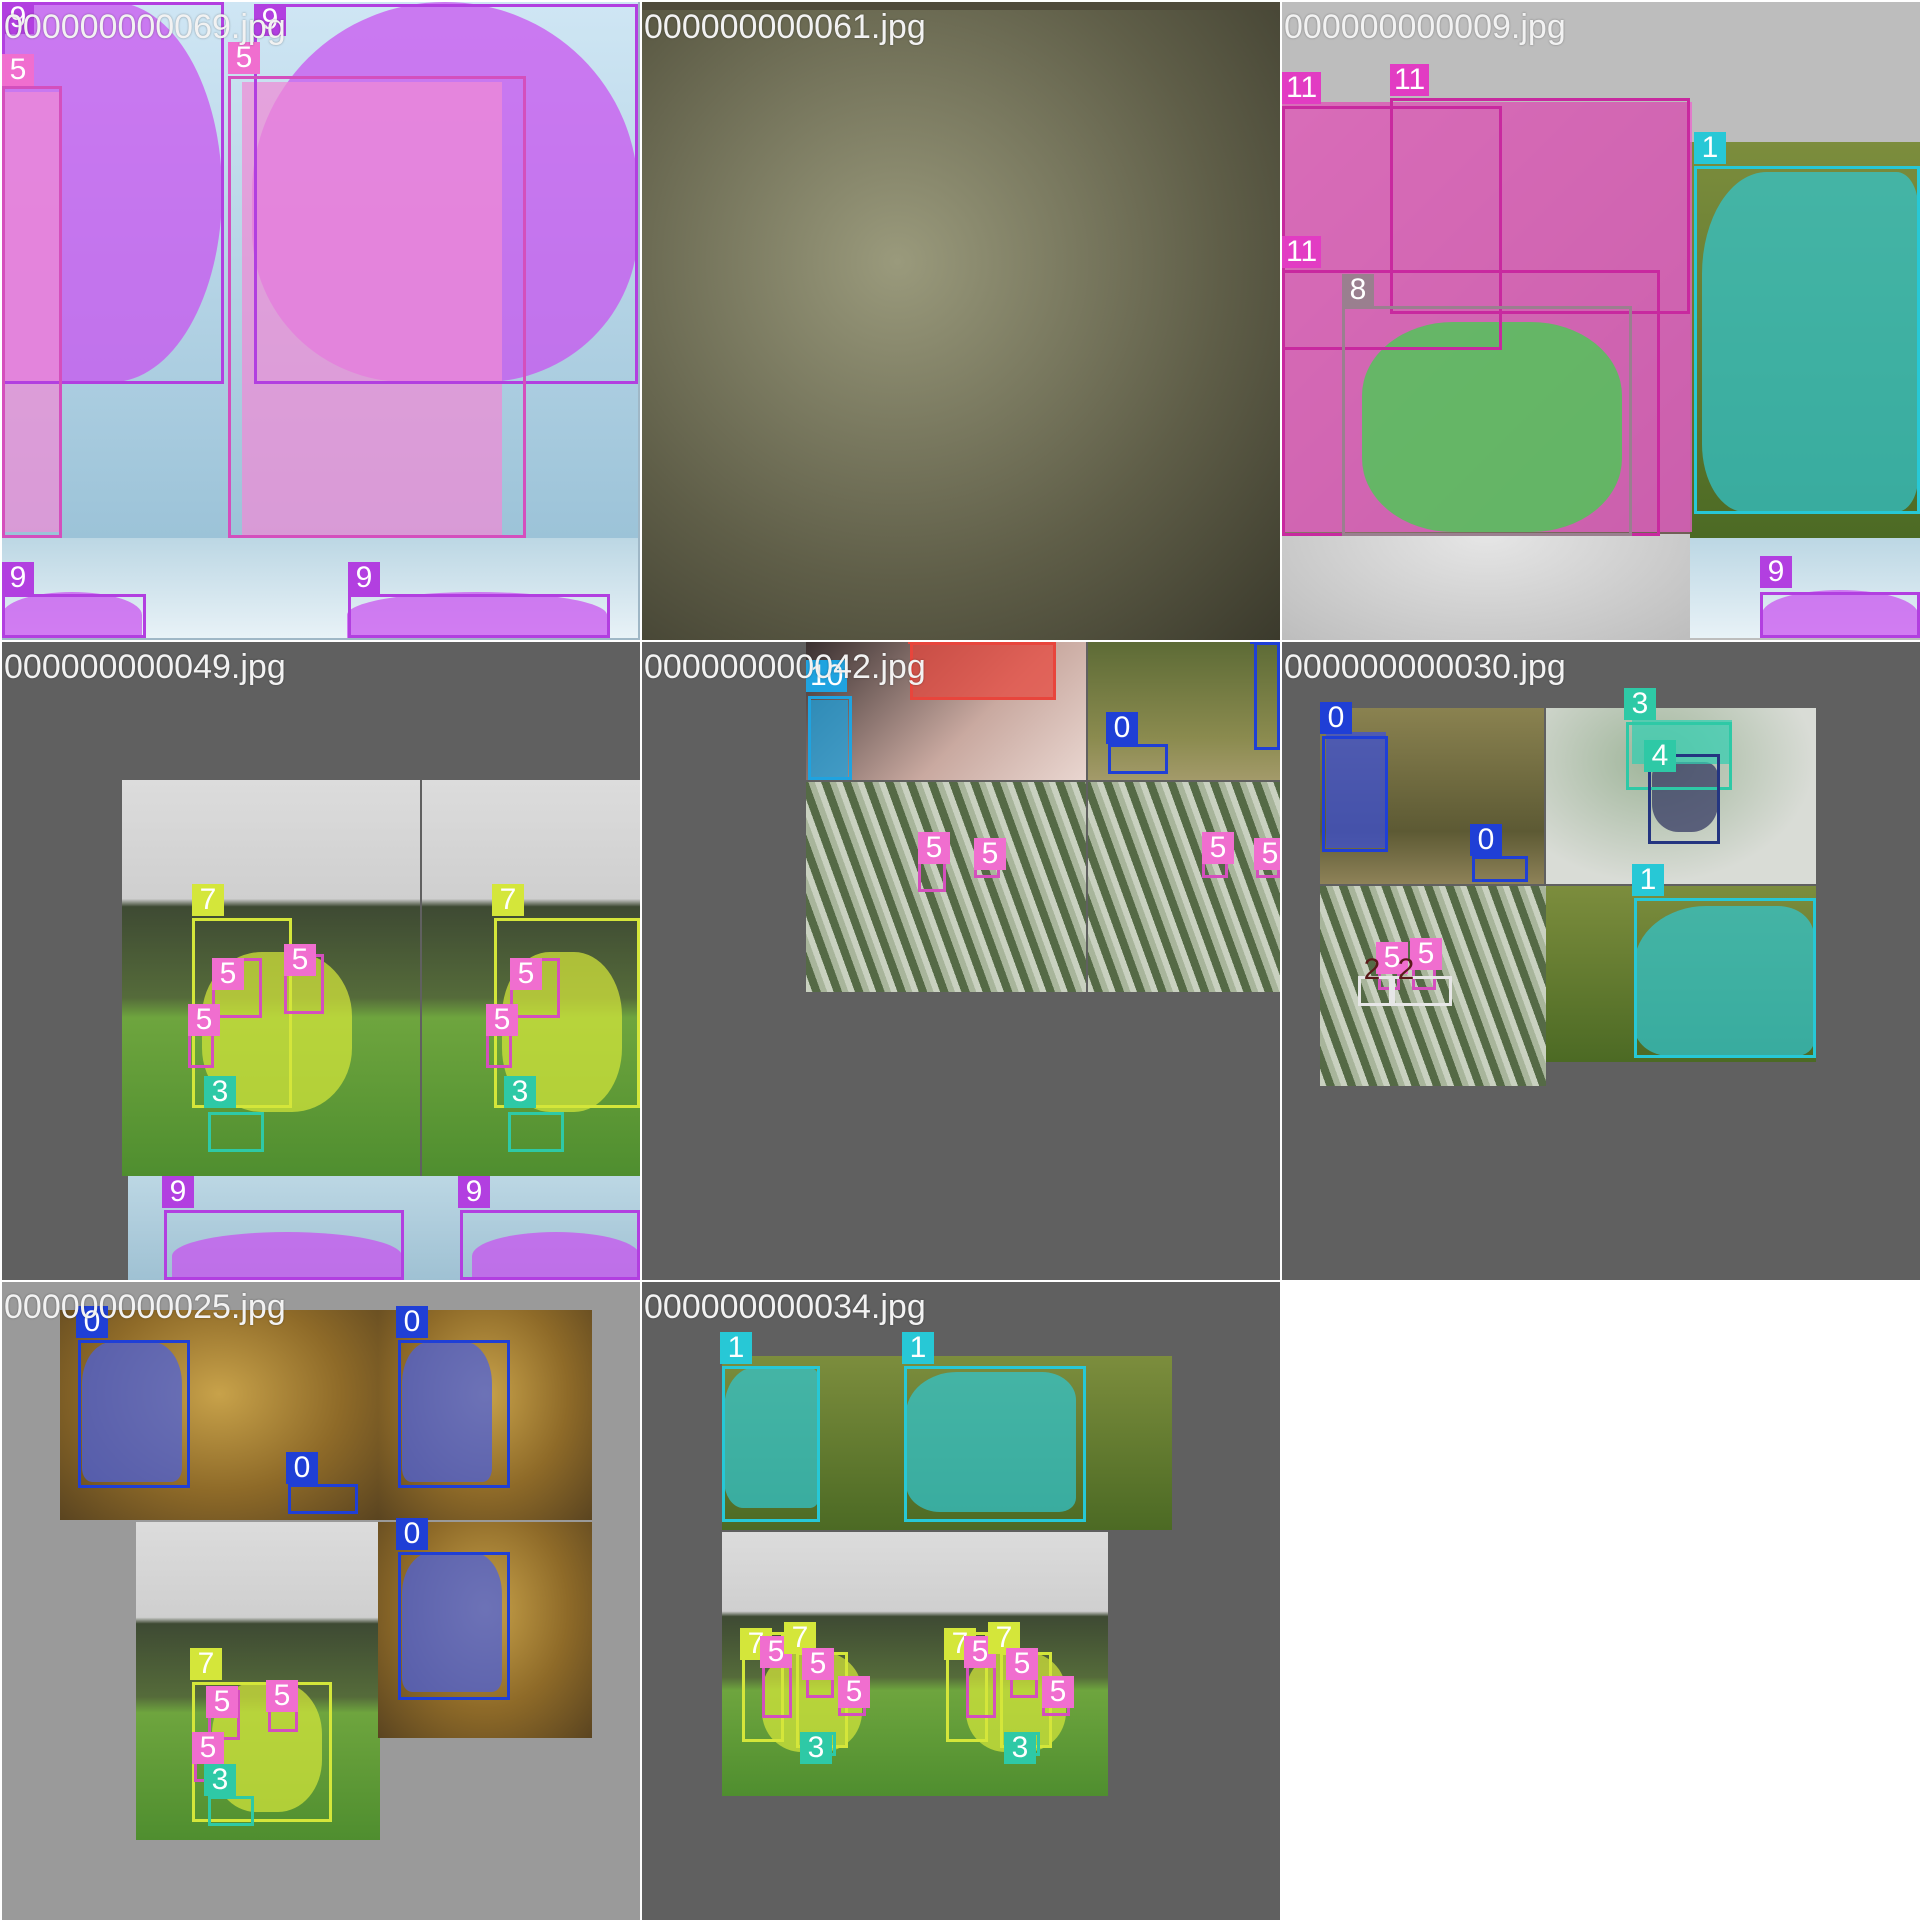 Image resolution: width=1920 pixels, height=1920 pixels. I want to click on image-filename: 000000000061.jpg, so click(785, 27).